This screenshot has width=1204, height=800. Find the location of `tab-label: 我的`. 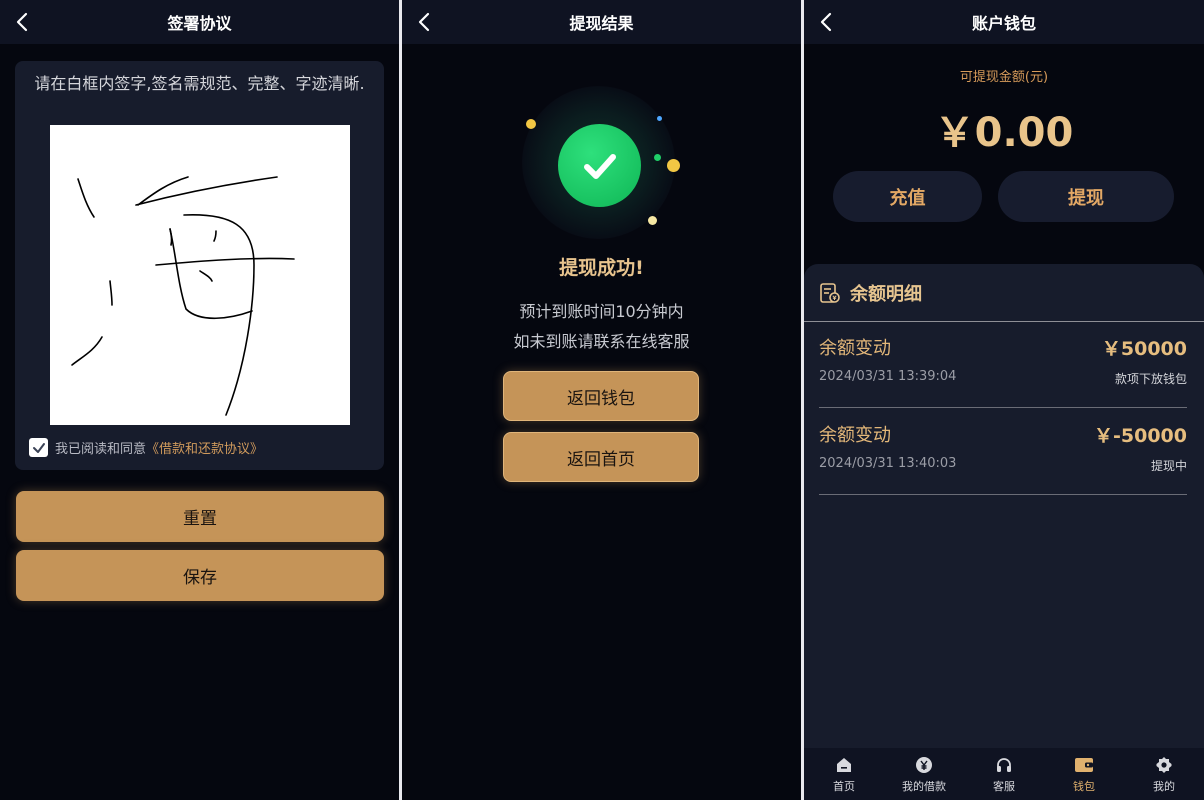

tab-label: 我的 is located at coordinates (1164, 786).